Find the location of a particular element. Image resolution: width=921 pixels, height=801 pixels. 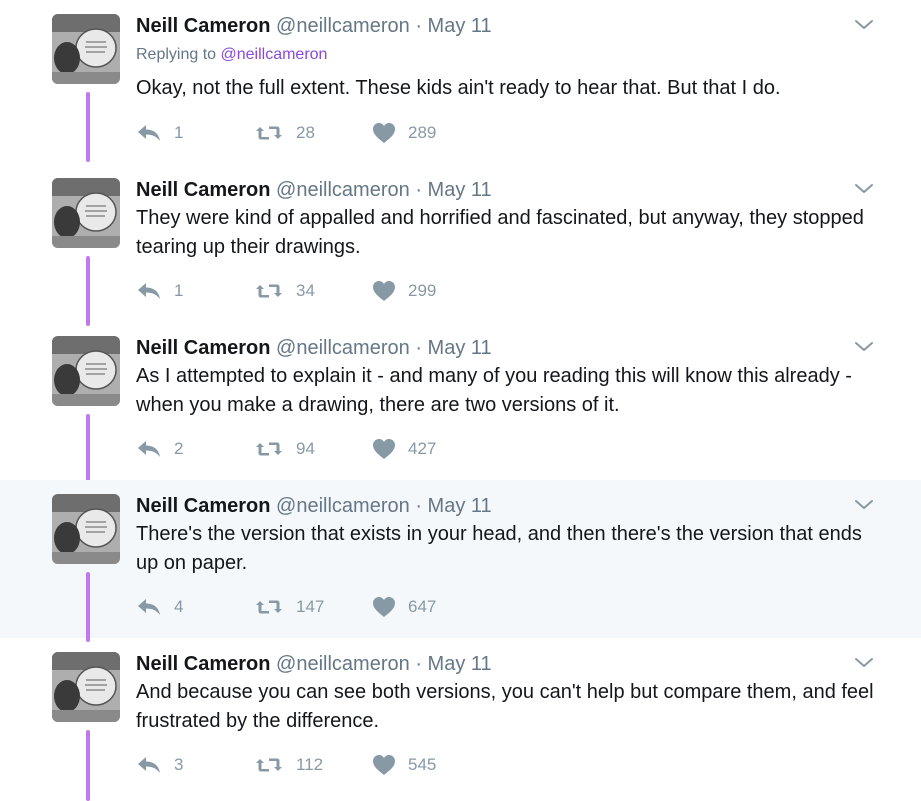

reply-button: 2 is located at coordinates (159, 449).